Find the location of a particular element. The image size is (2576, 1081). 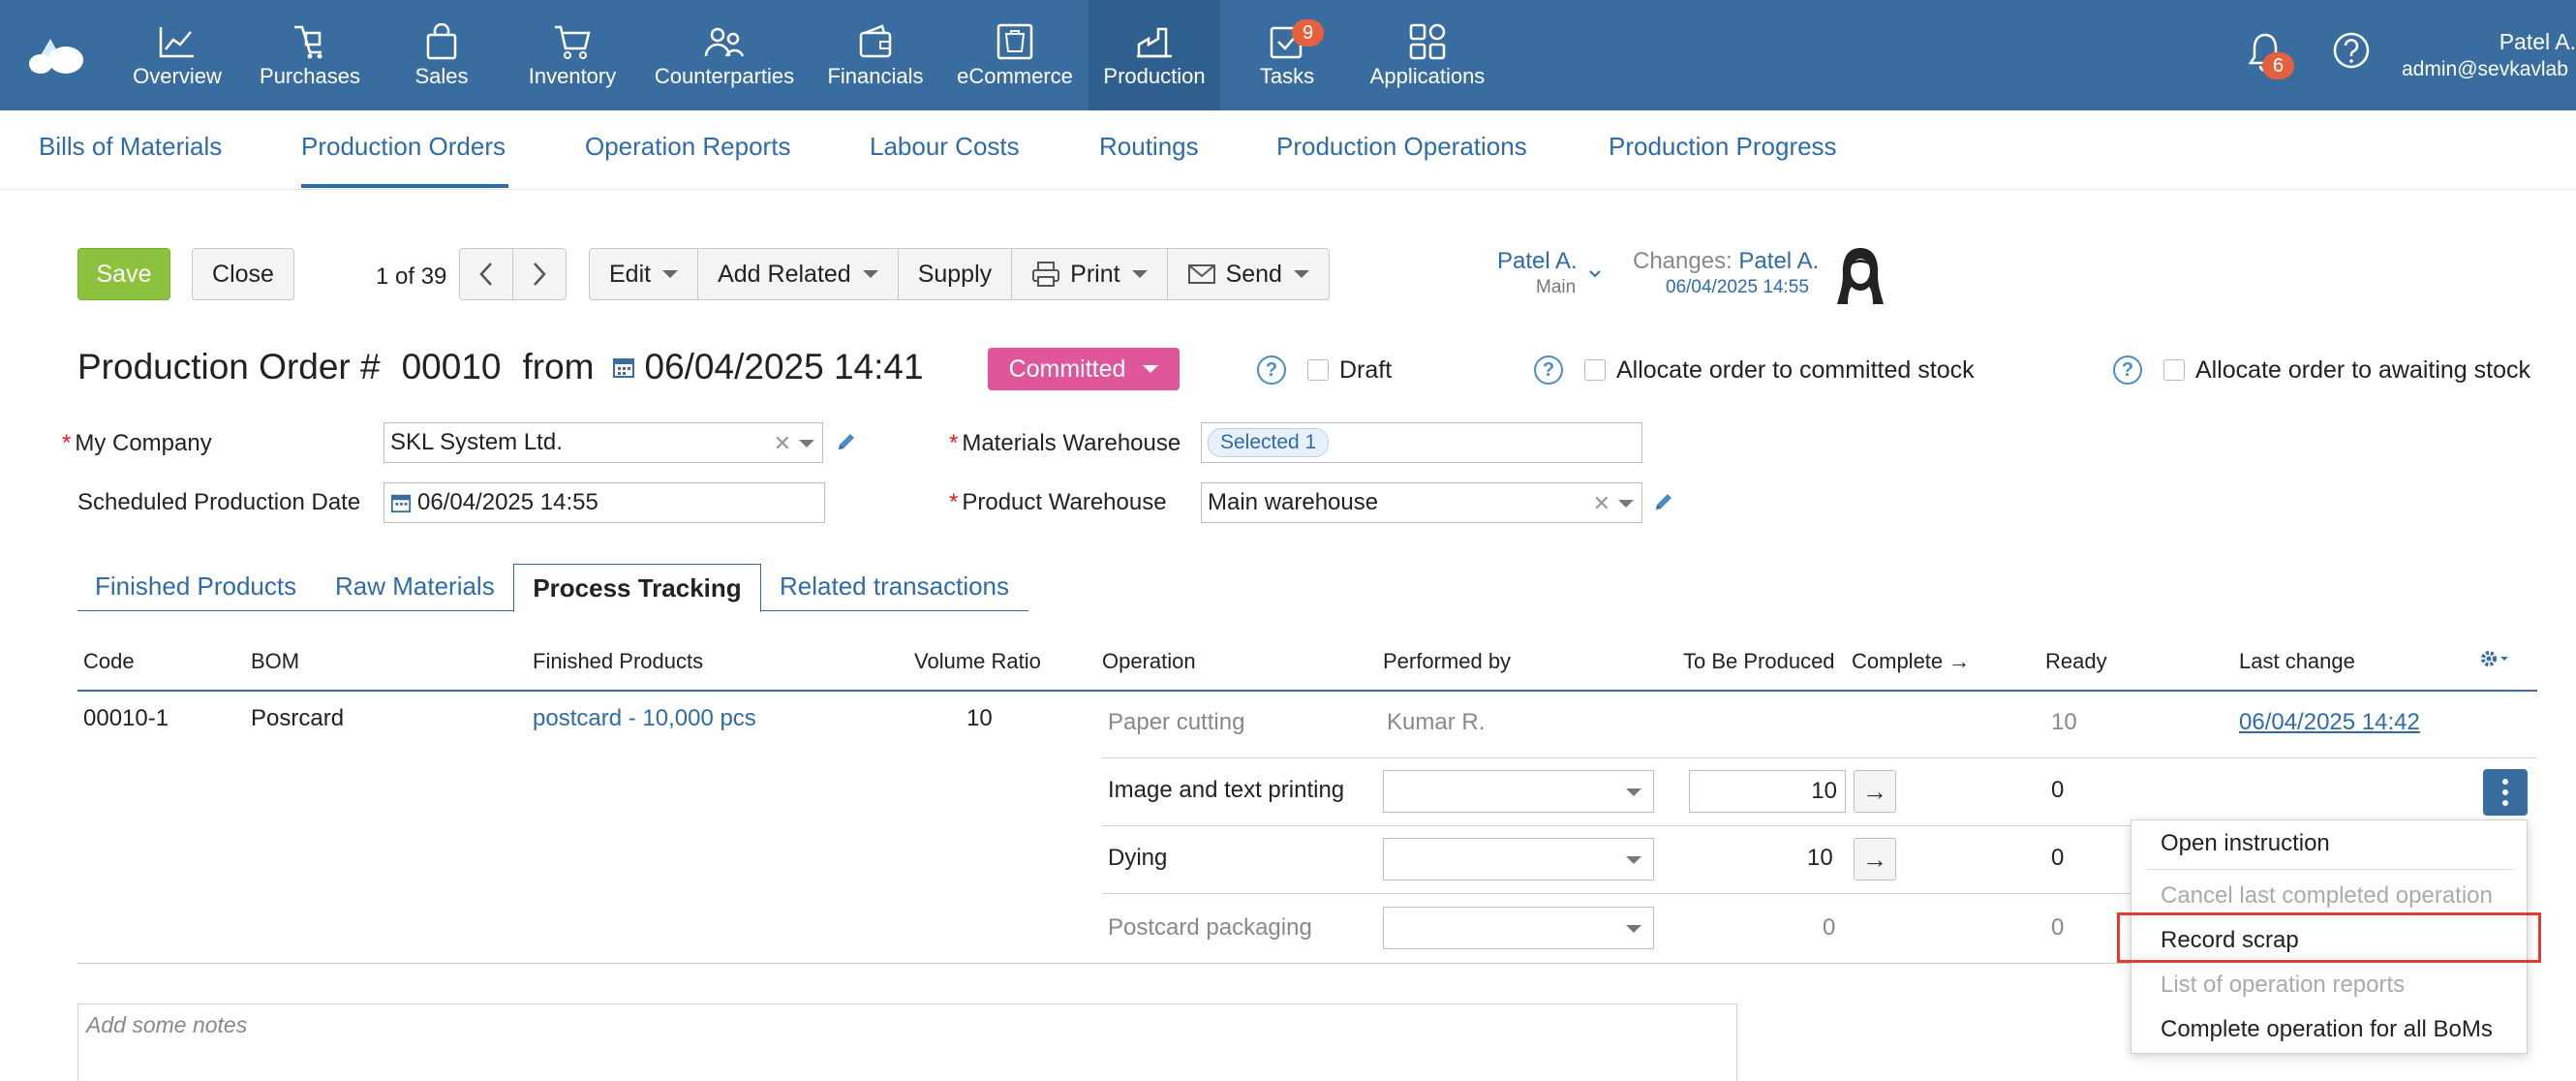

nav-overview: Overview is located at coordinates (177, 55).